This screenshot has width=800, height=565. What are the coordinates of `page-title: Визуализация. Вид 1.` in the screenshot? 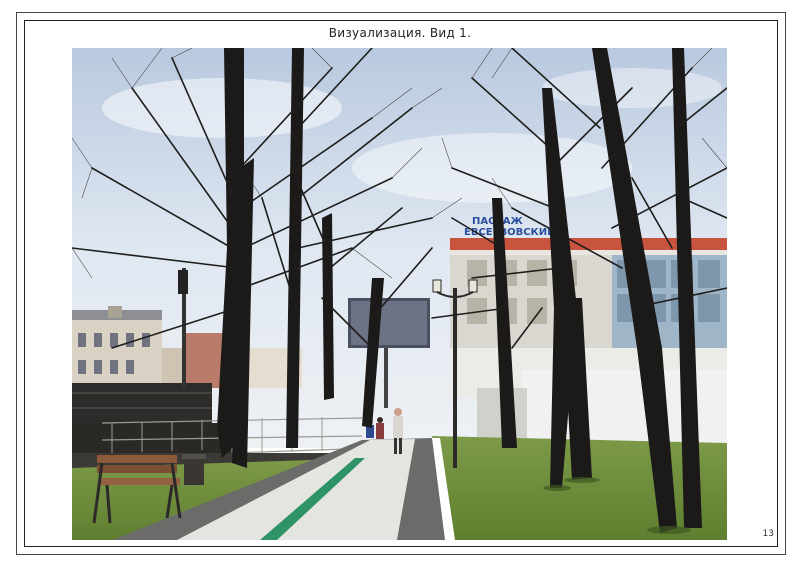 It's located at (400, 33).